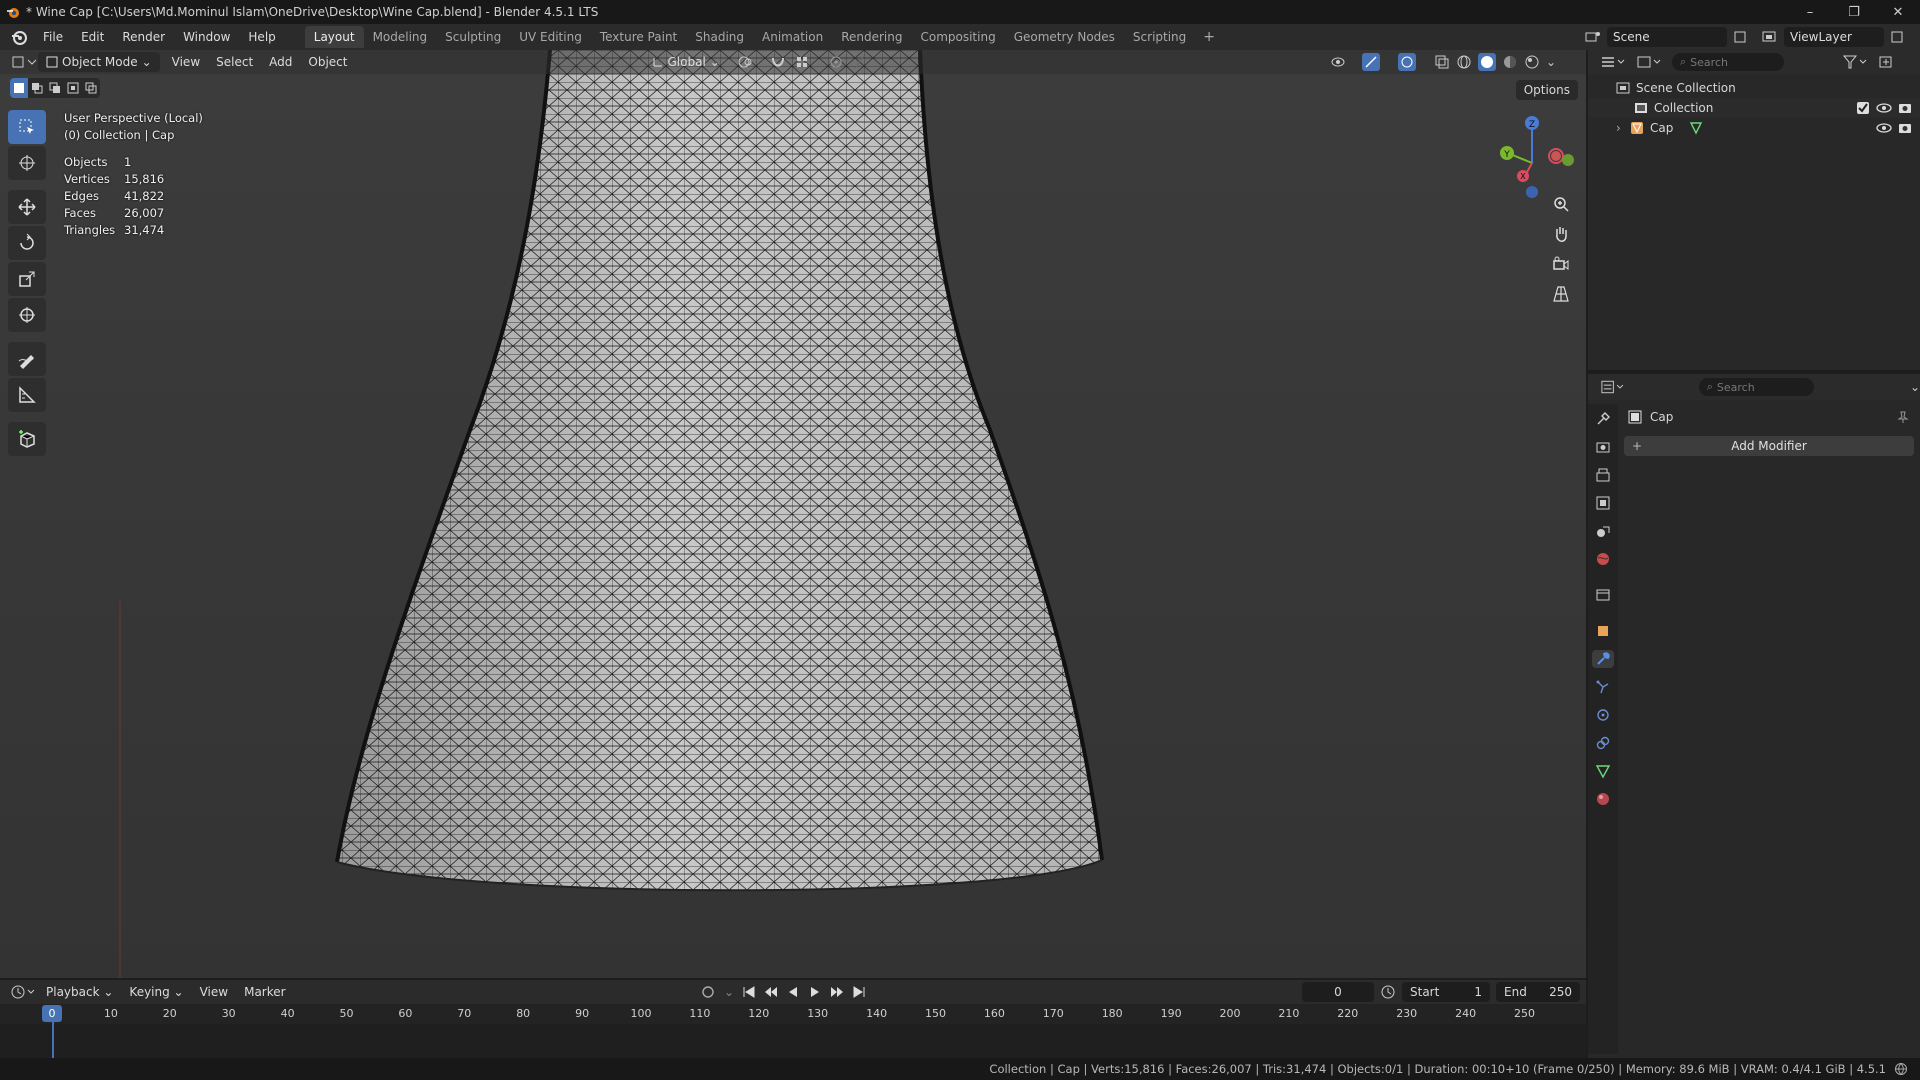 The height and width of the screenshot is (1080, 1920). I want to click on proportional-editing-icon, so click(836, 62).